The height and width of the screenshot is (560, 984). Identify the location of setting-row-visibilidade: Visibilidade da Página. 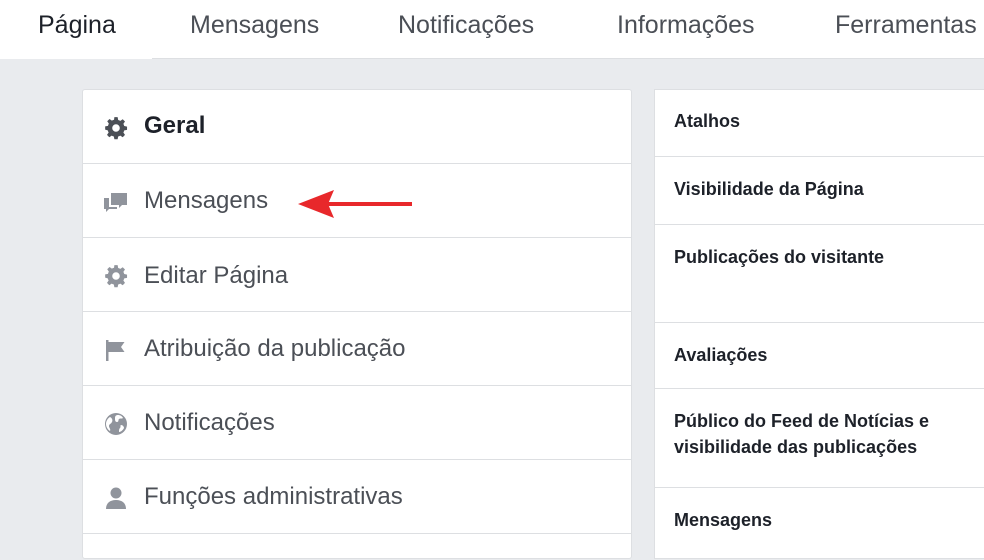
(819, 191).